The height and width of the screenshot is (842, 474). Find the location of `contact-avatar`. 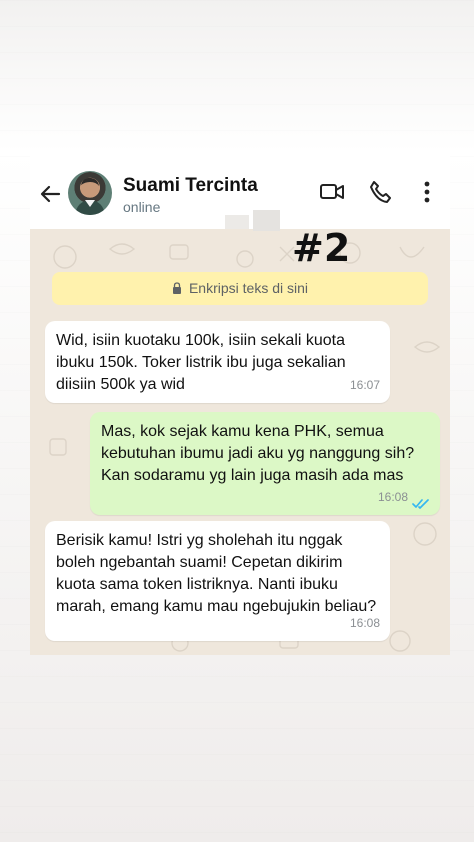

contact-avatar is located at coordinates (90, 193).